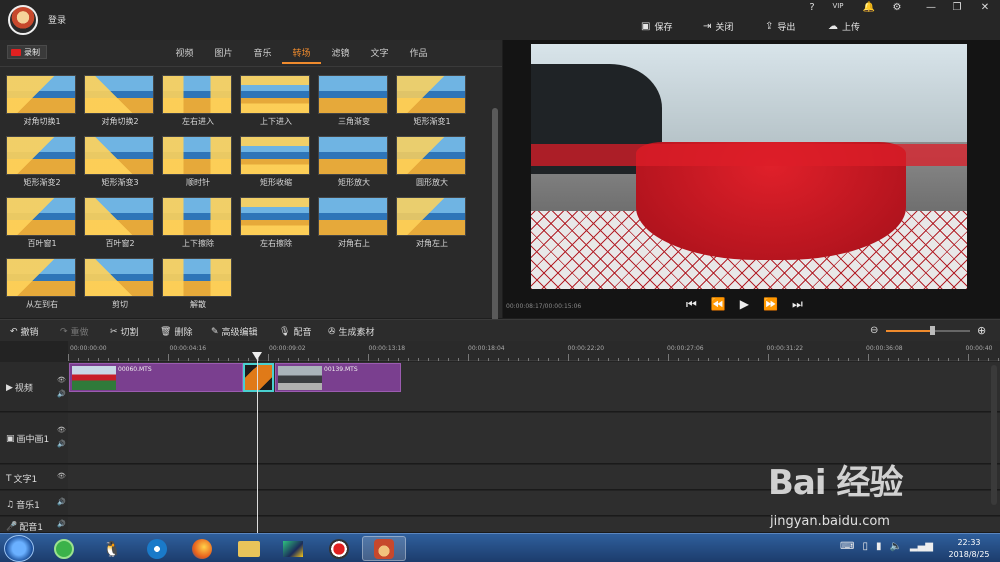  I want to click on settings-gear-icon: ⚙, so click(897, 9).